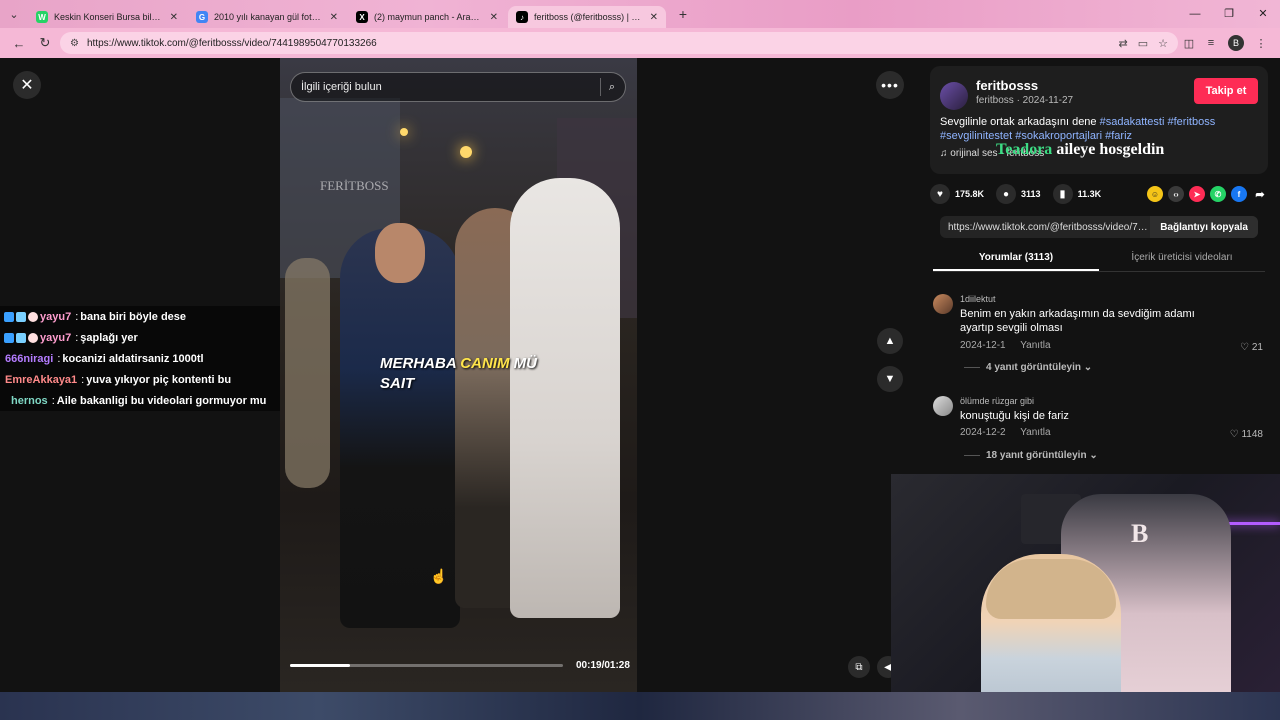  Describe the element at coordinates (890, 341) in the screenshot. I see `previous-video-icon: ▲` at that location.